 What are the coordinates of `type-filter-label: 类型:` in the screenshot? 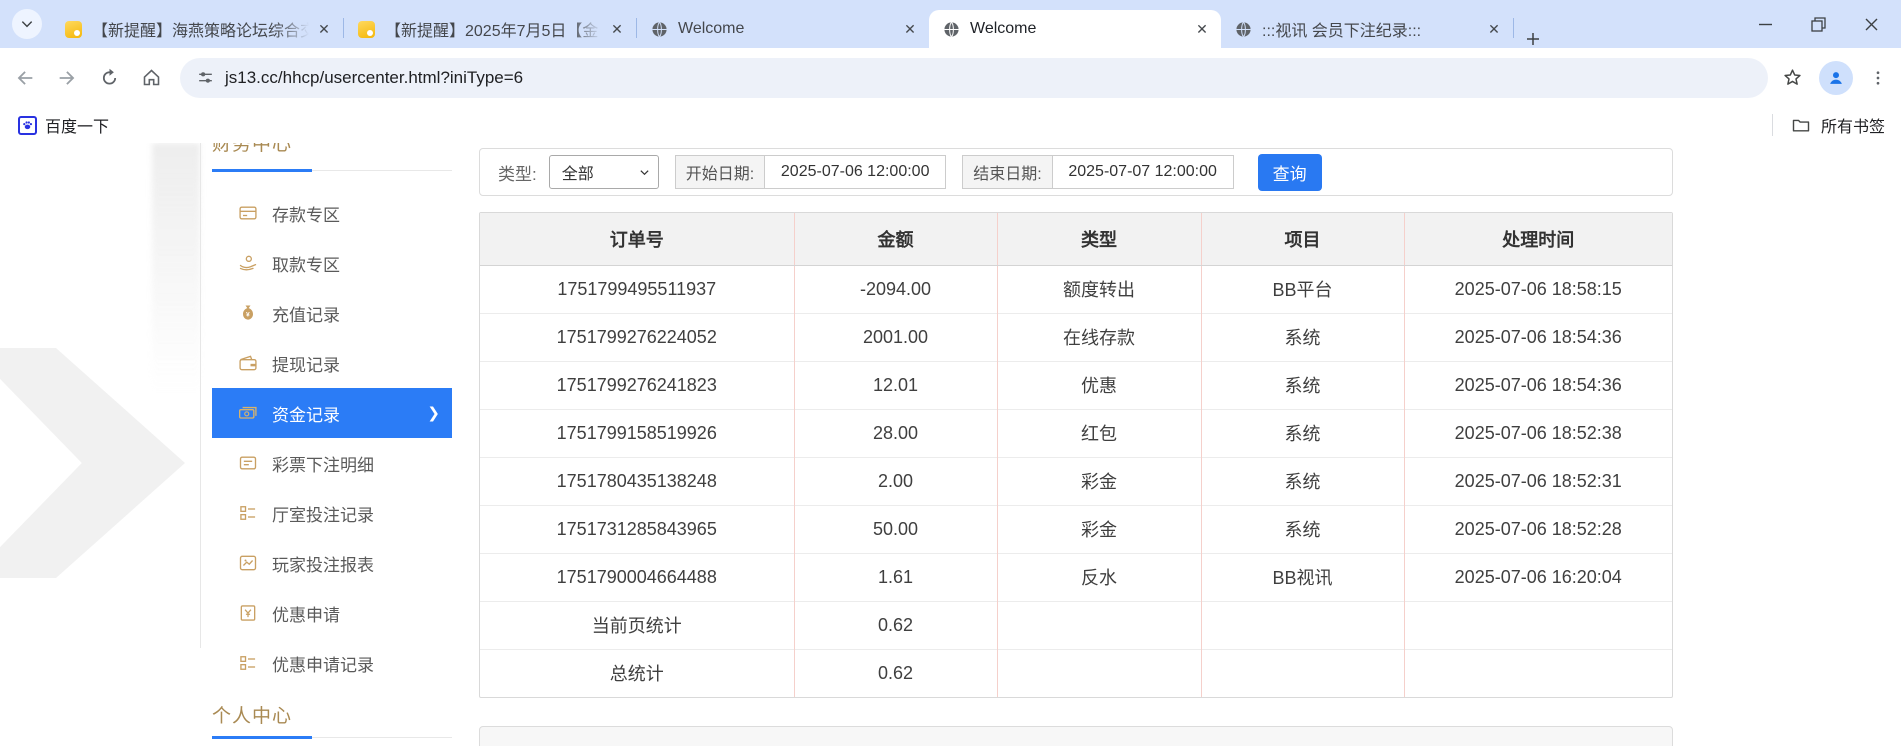 It's located at (517, 174).